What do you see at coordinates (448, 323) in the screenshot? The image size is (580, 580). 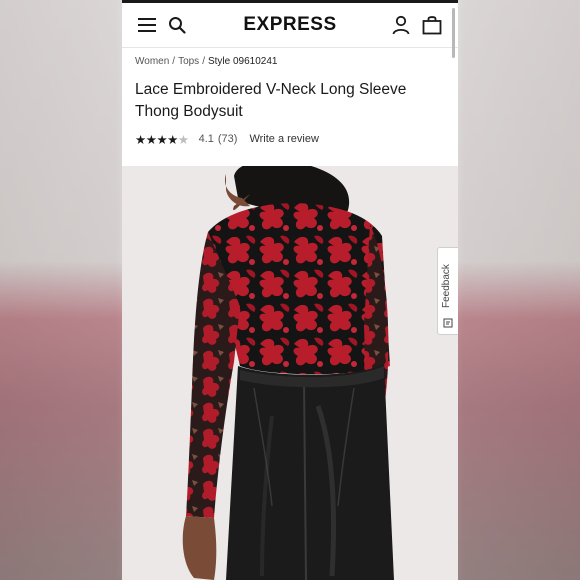 I see `feedback-icon` at bounding box center [448, 323].